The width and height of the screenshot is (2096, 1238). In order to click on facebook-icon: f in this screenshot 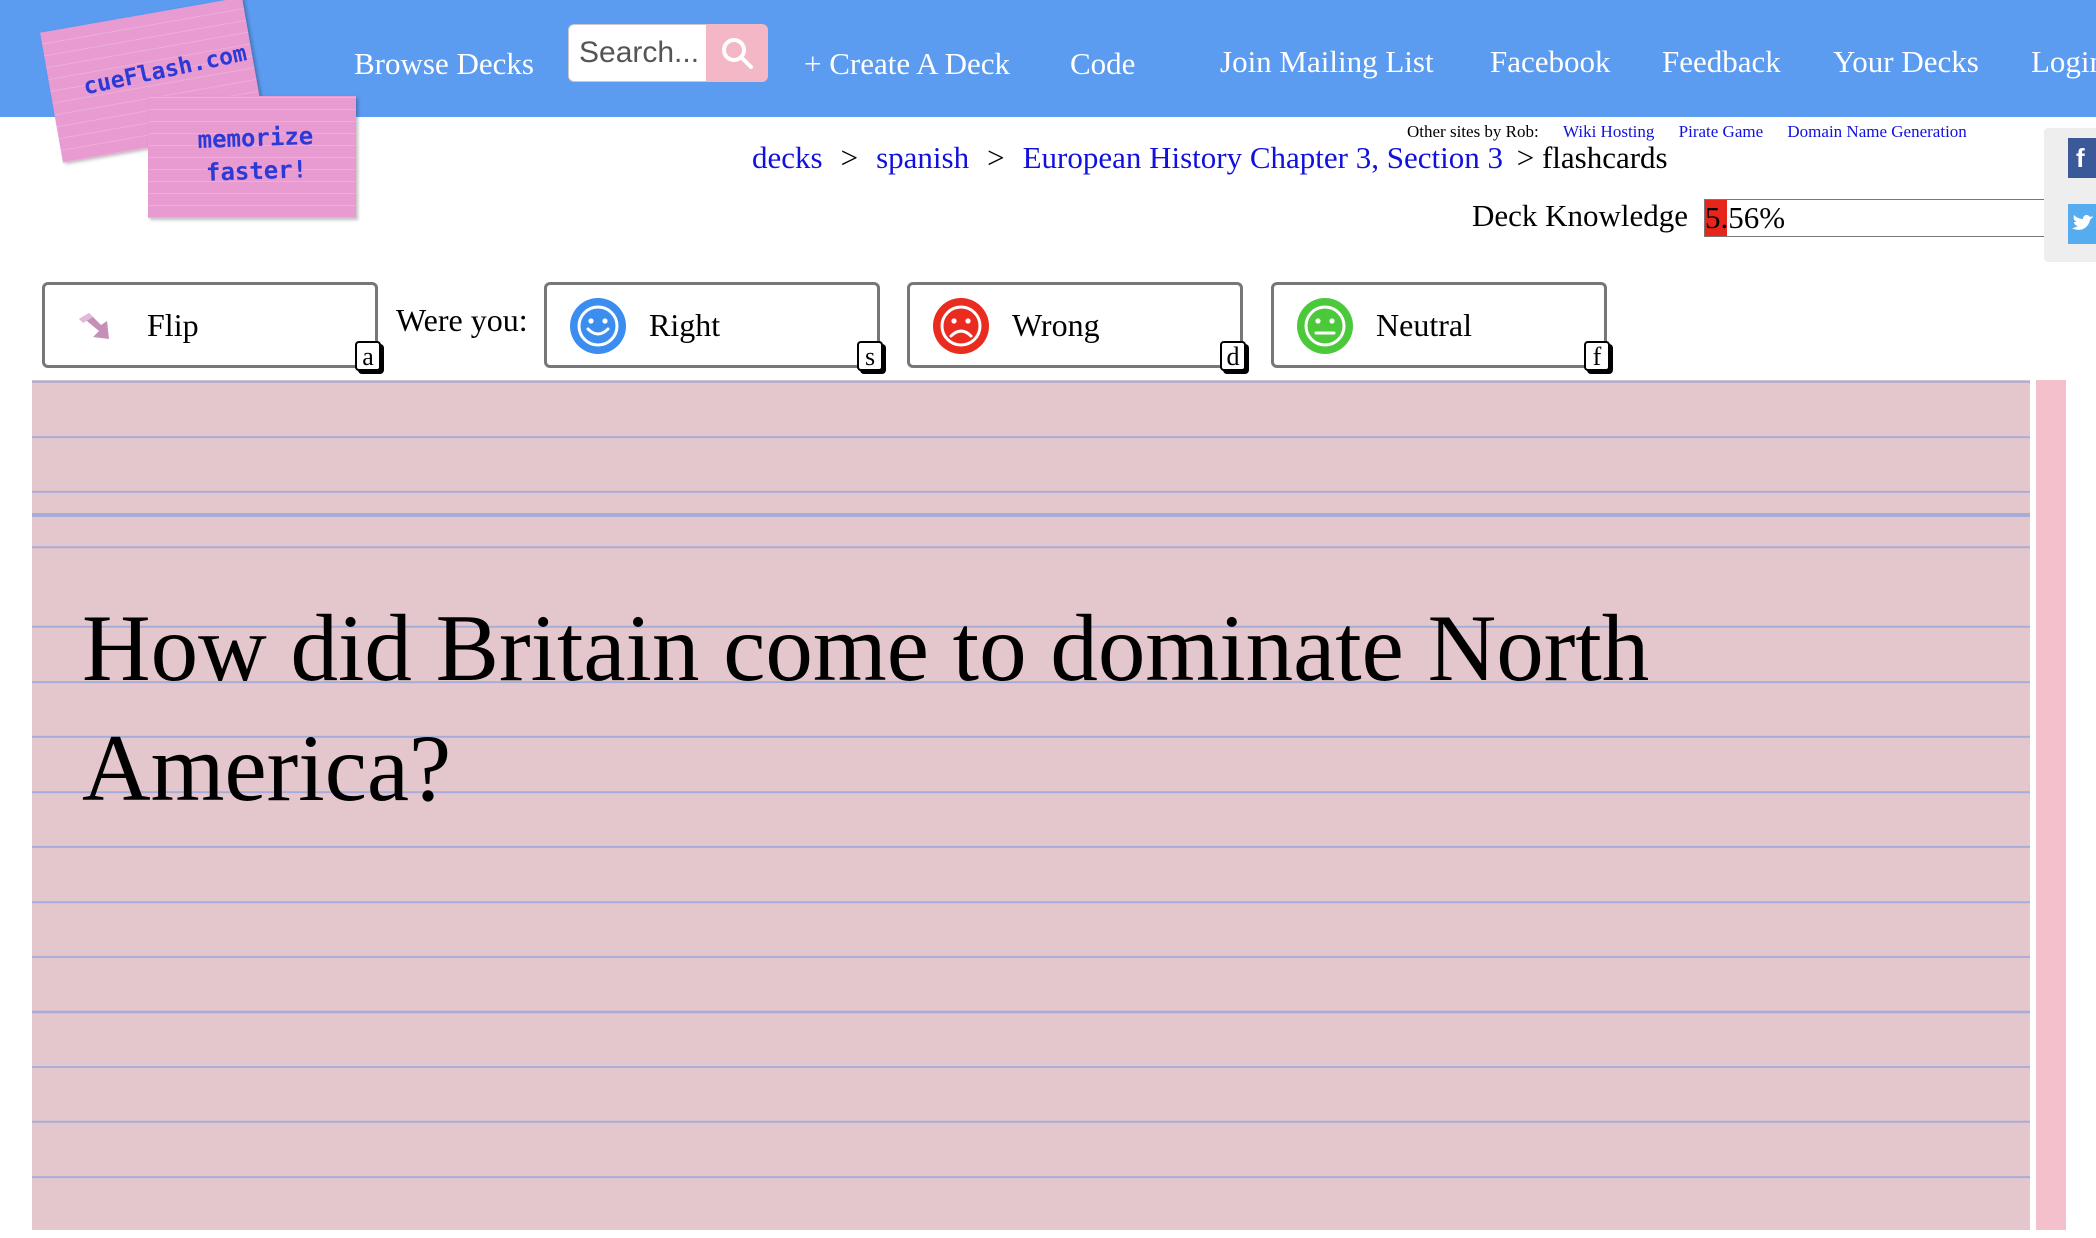, I will do `click(2082, 158)`.